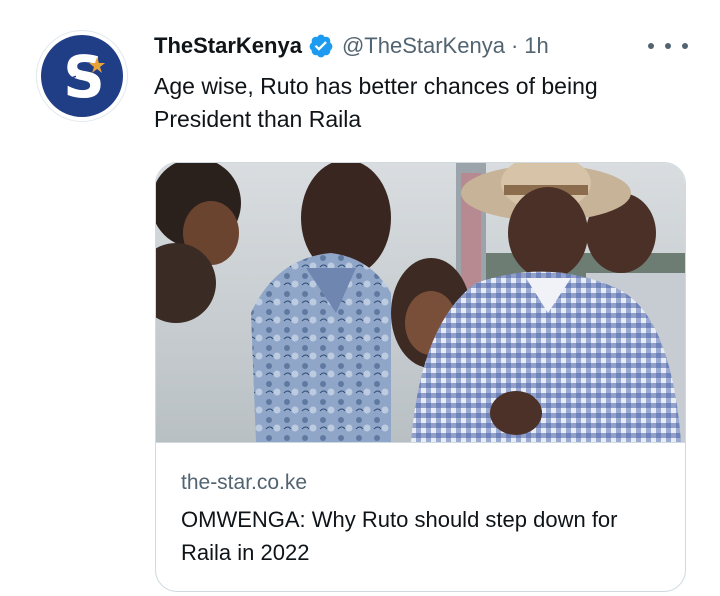 The height and width of the screenshot is (596, 720). I want to click on verified-badge-icon, so click(321, 46).